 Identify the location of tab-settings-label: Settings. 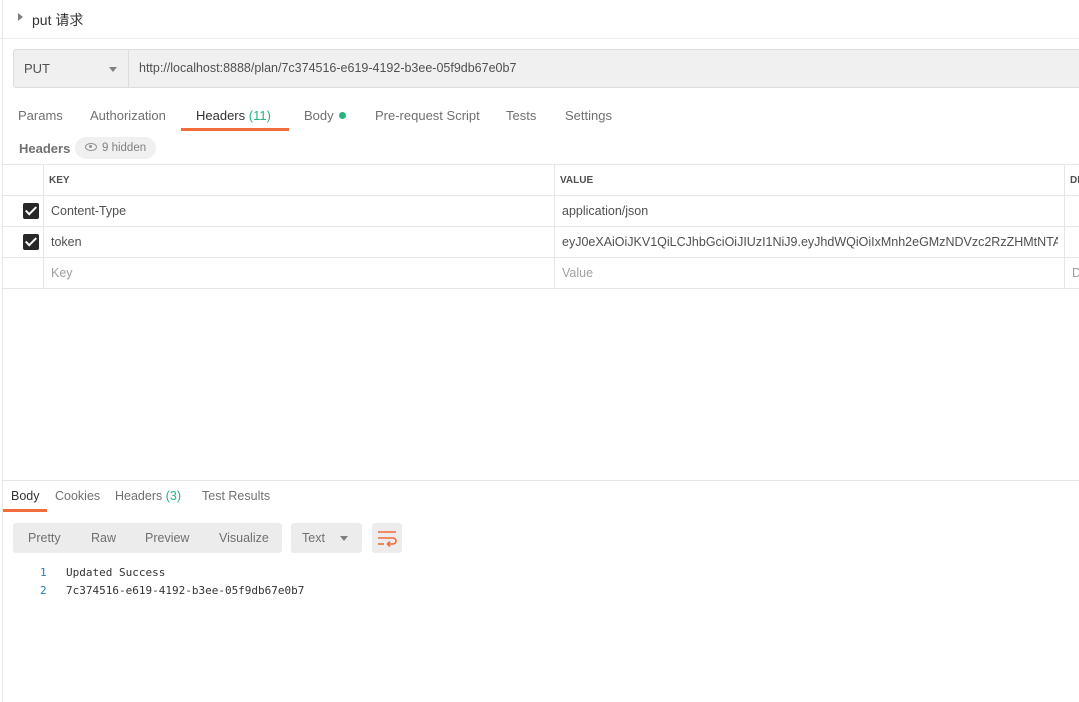
(588, 115).